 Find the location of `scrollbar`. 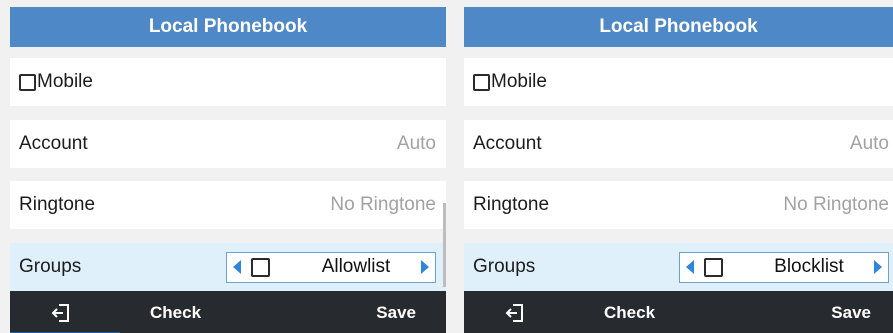

scrollbar is located at coordinates (444, 245).